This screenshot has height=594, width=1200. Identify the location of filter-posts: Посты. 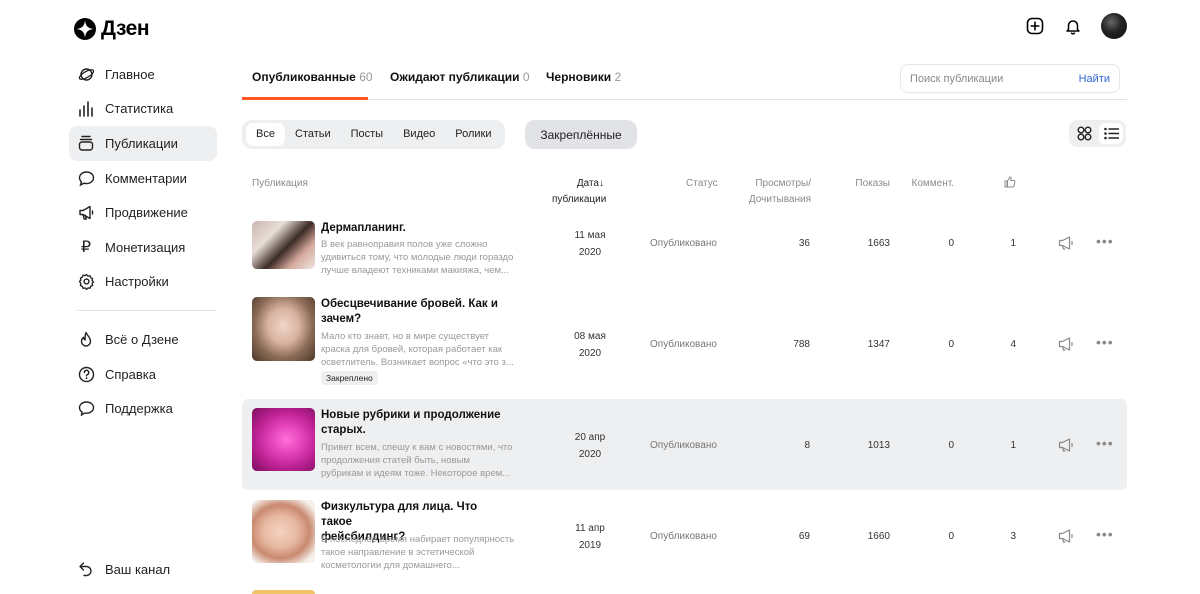
(367, 134).